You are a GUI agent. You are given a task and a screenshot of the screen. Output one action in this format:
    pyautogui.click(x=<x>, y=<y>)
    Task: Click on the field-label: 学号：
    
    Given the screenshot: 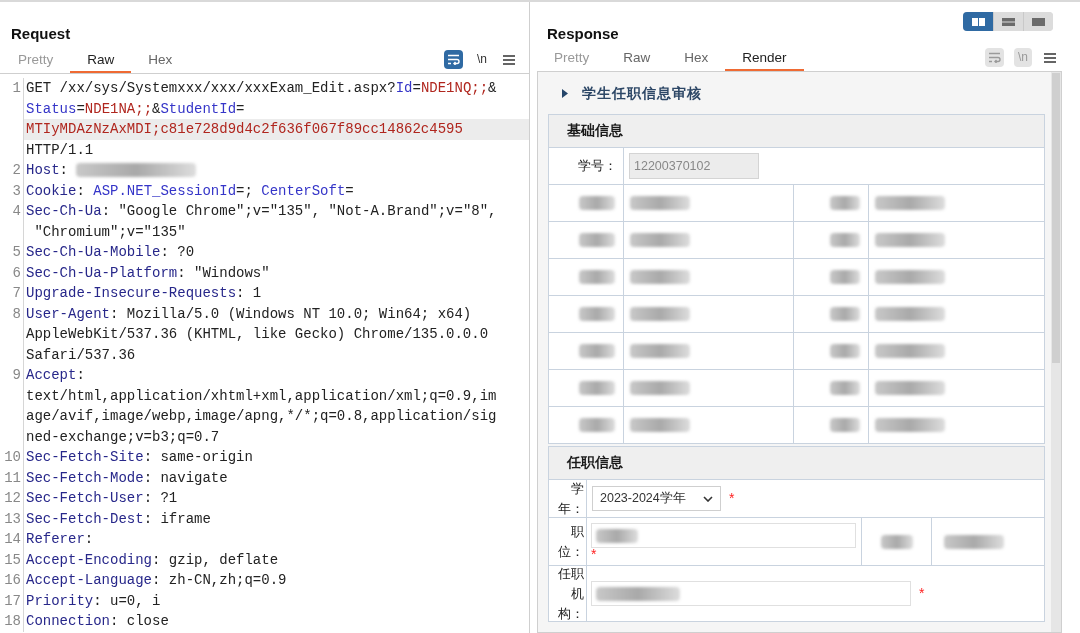 What is the action you would take?
    pyautogui.click(x=597, y=166)
    